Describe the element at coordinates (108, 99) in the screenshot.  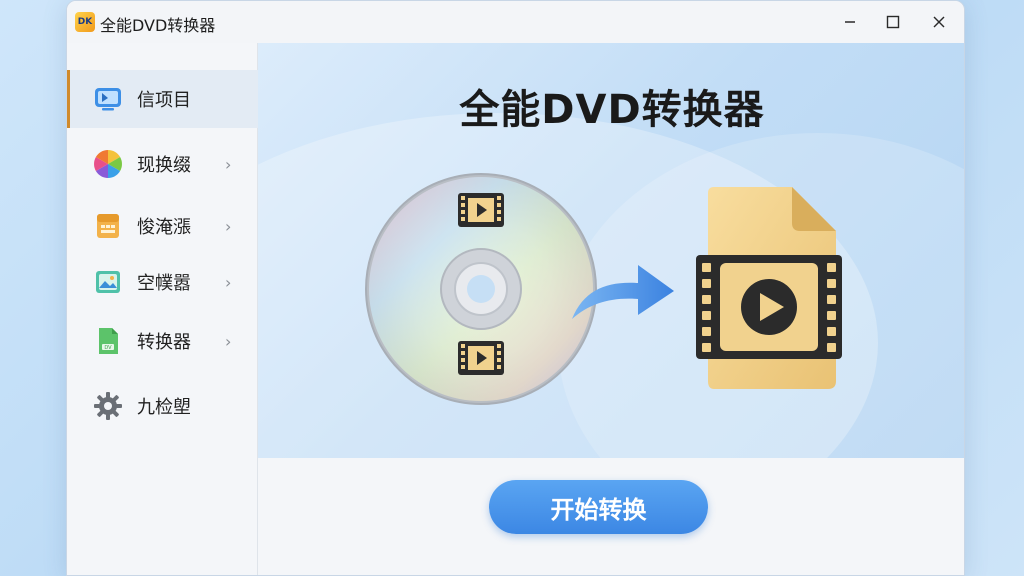
I see `monitor-icon` at that location.